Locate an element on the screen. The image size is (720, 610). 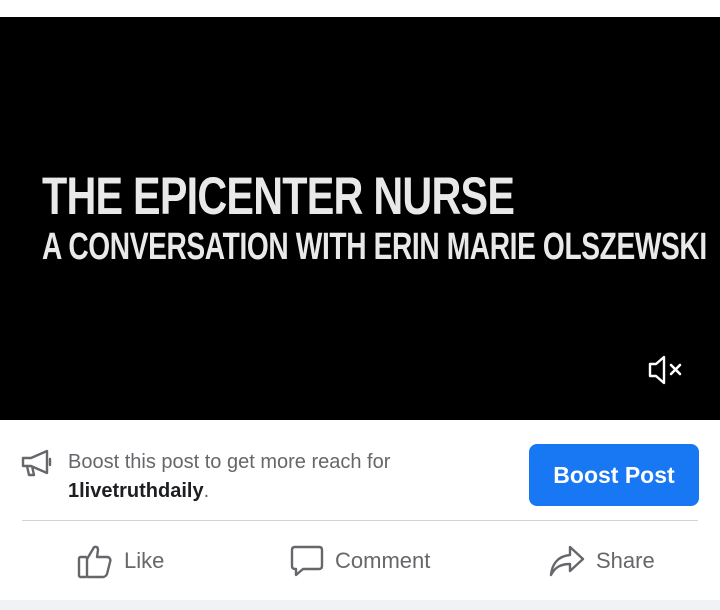
card-bottom-separator is located at coordinates (360, 605).